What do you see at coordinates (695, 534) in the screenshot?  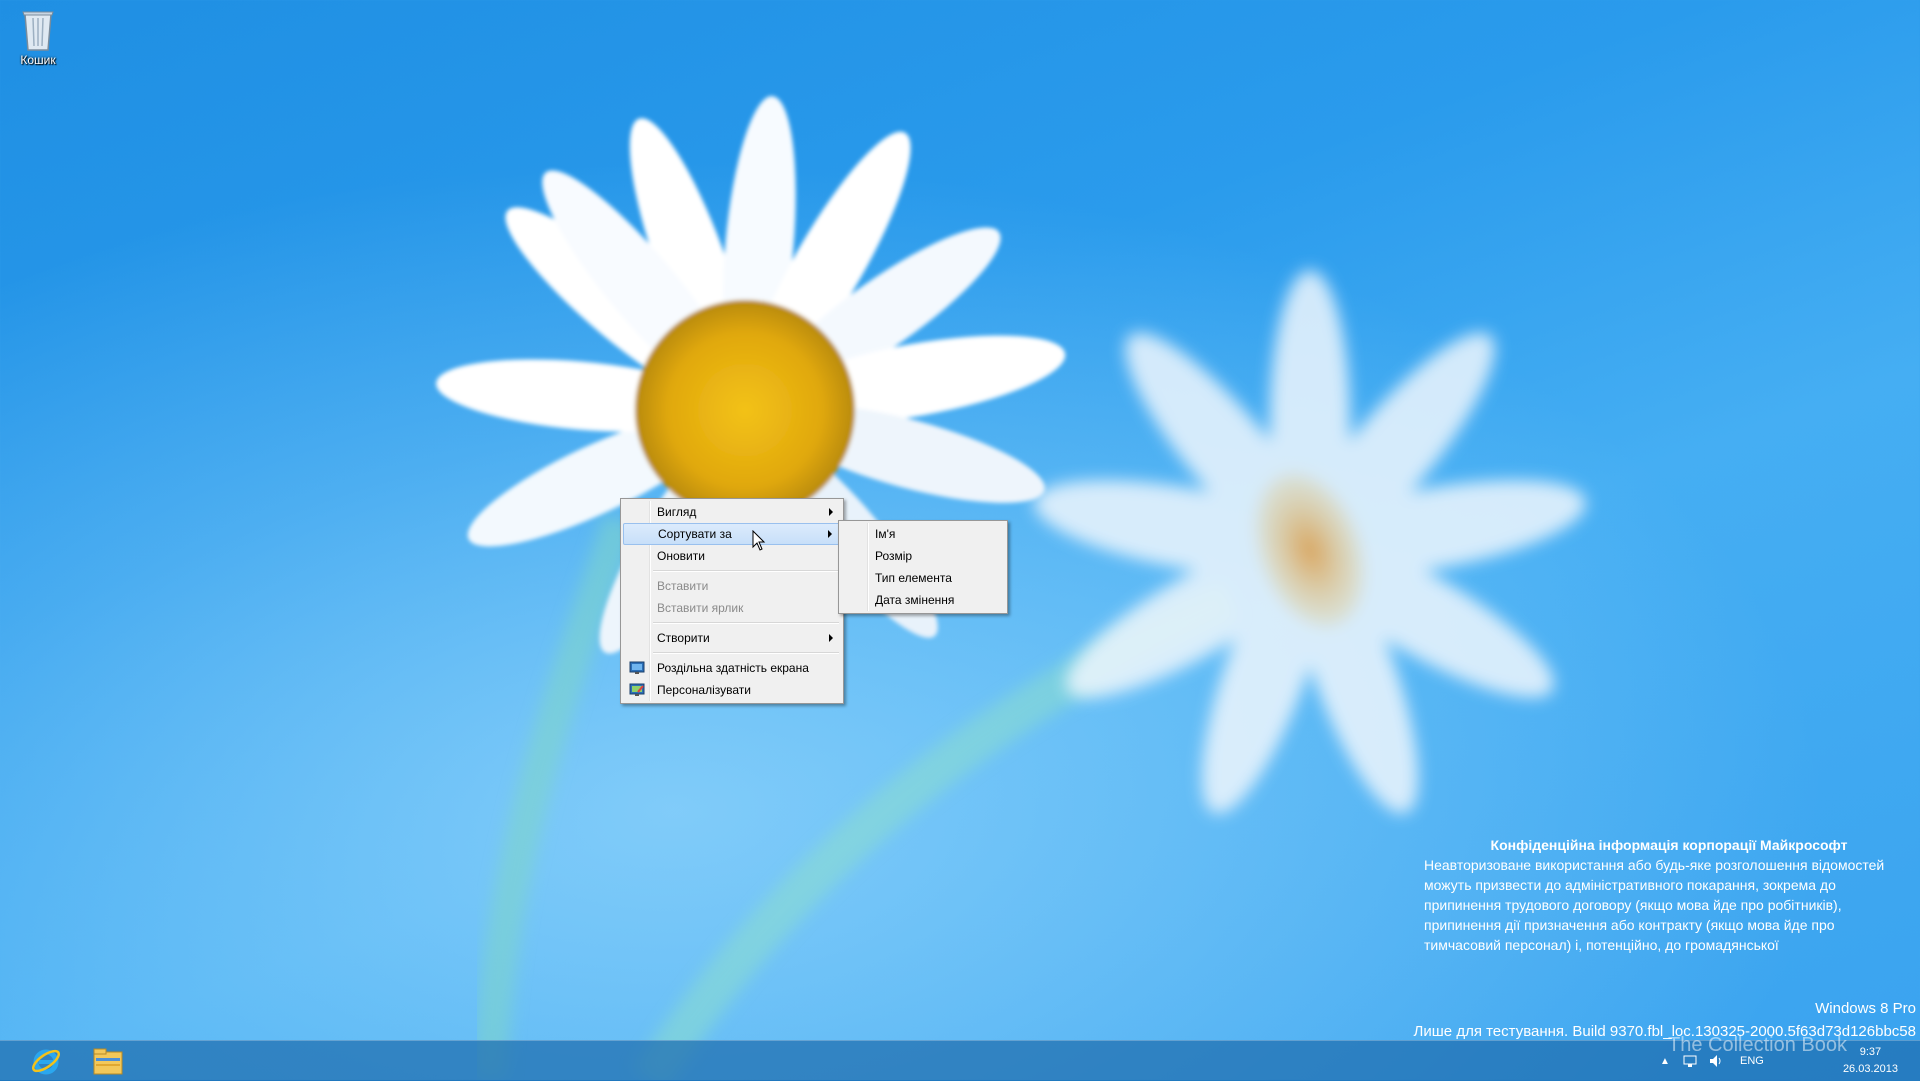 I see `menu-item-label: Сортувати за` at bounding box center [695, 534].